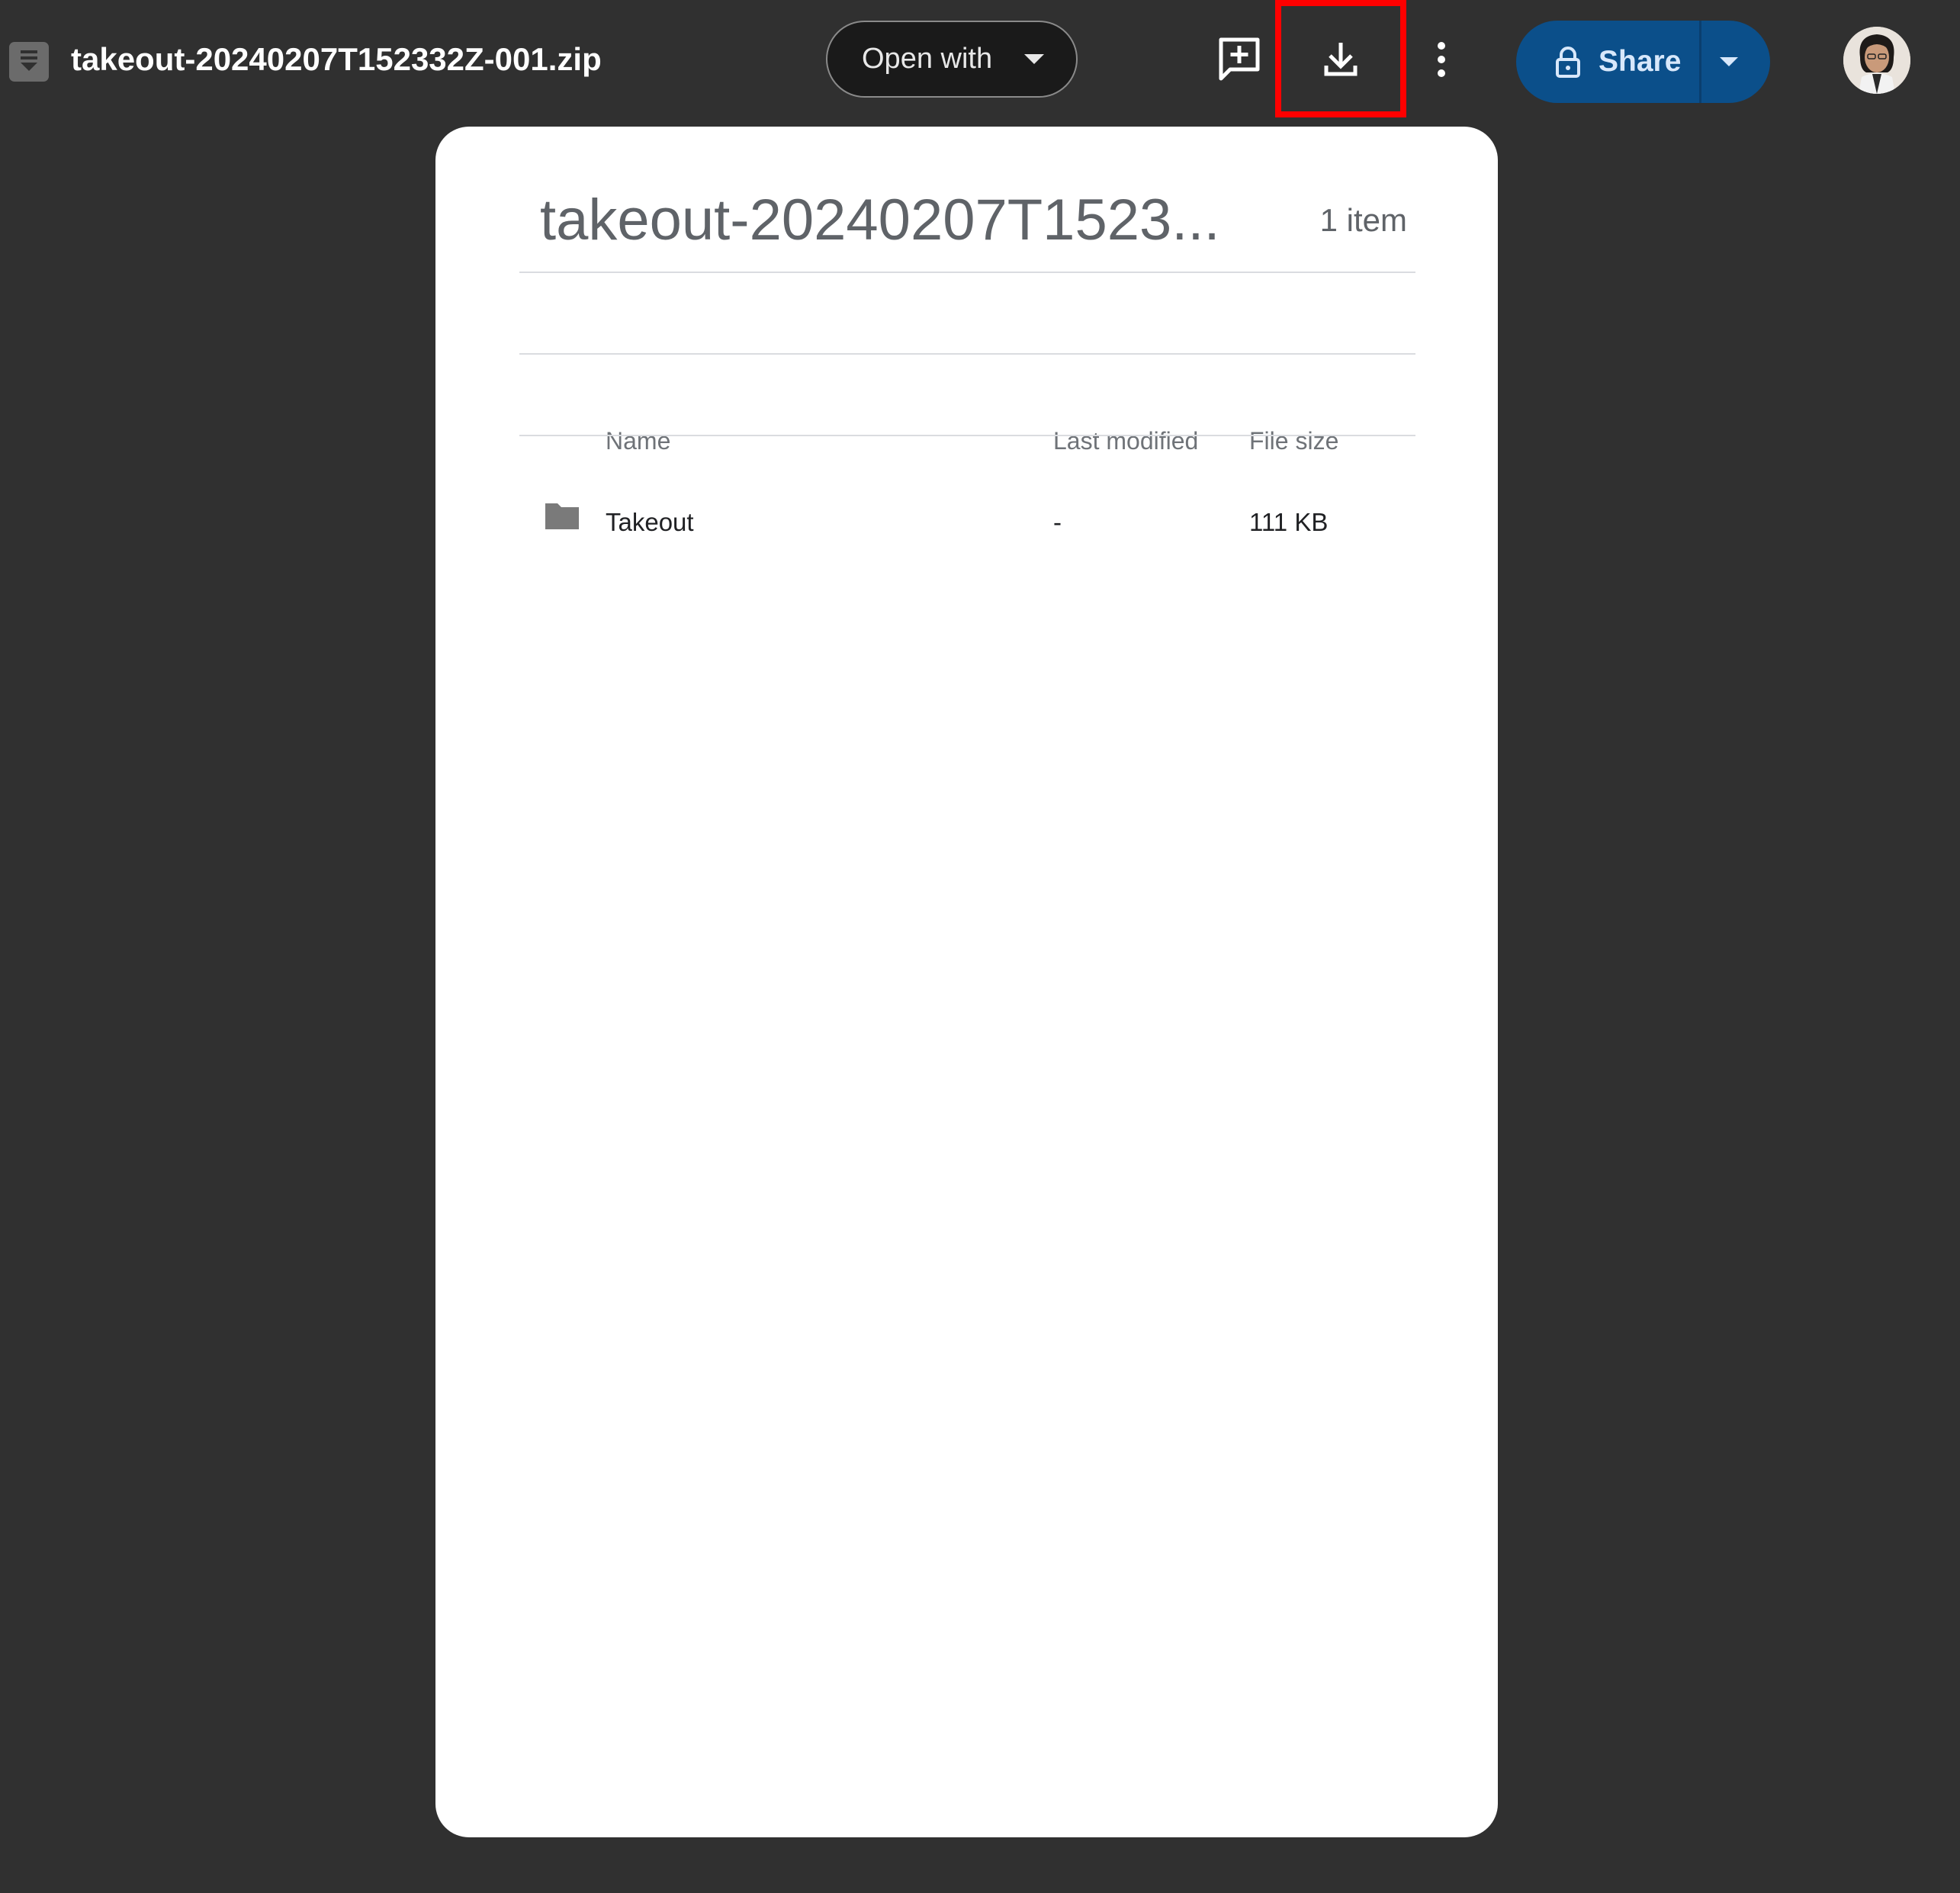  What do you see at coordinates (650, 522) in the screenshot?
I see `row-name: Takeout` at bounding box center [650, 522].